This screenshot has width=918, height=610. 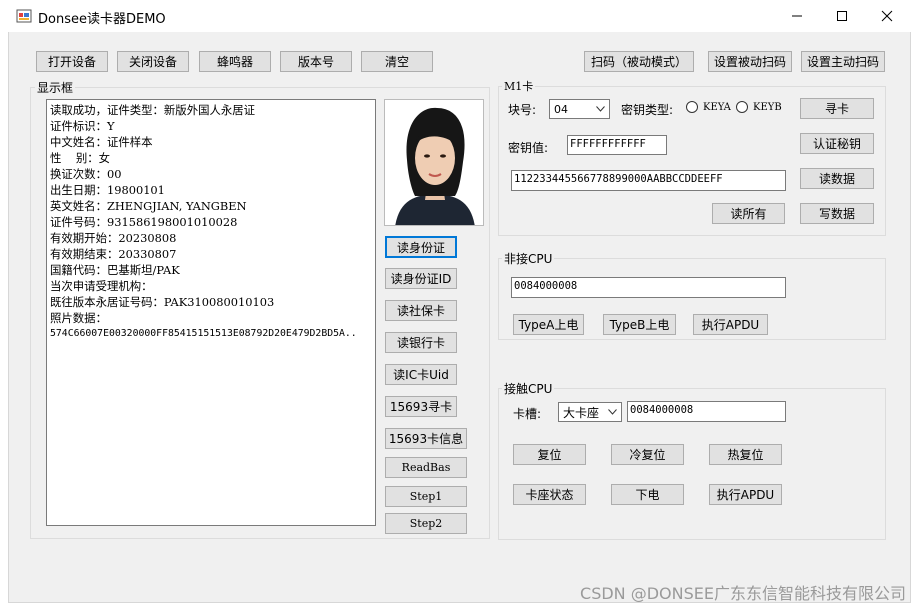 I want to click on keyb-label: KEYB, so click(x=767, y=107).